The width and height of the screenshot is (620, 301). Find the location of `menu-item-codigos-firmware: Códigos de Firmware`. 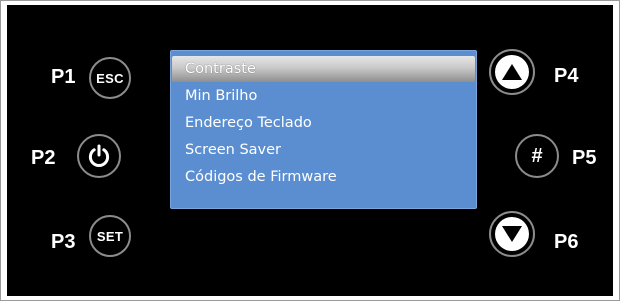

menu-item-codigos-firmware: Códigos de Firmware is located at coordinates (323, 177).